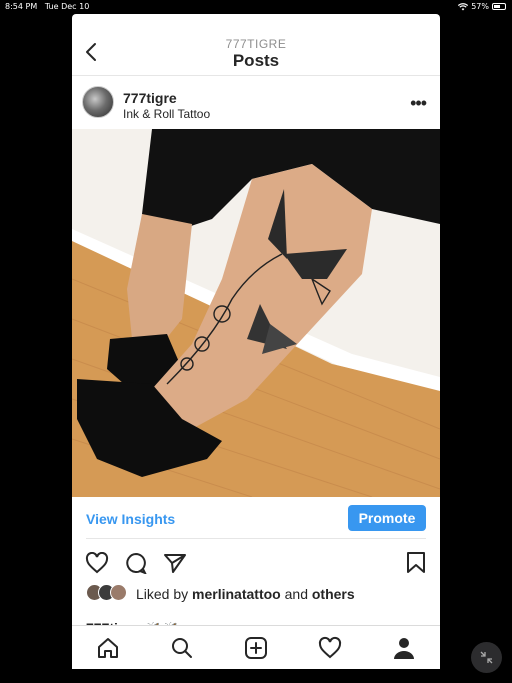  I want to click on navigation-bar: 777TIGRE Posts, so click(256, 45).